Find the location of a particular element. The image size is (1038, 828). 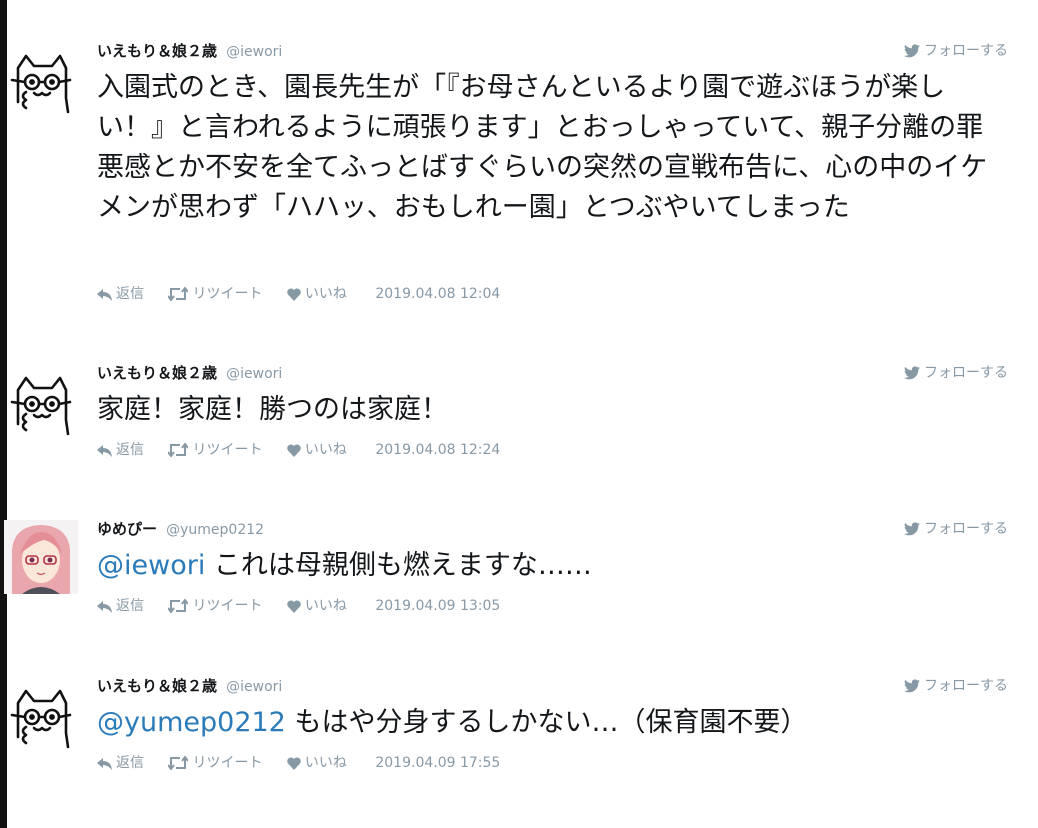

timestamp: 2019.04.08 12:24 is located at coordinates (437, 450).